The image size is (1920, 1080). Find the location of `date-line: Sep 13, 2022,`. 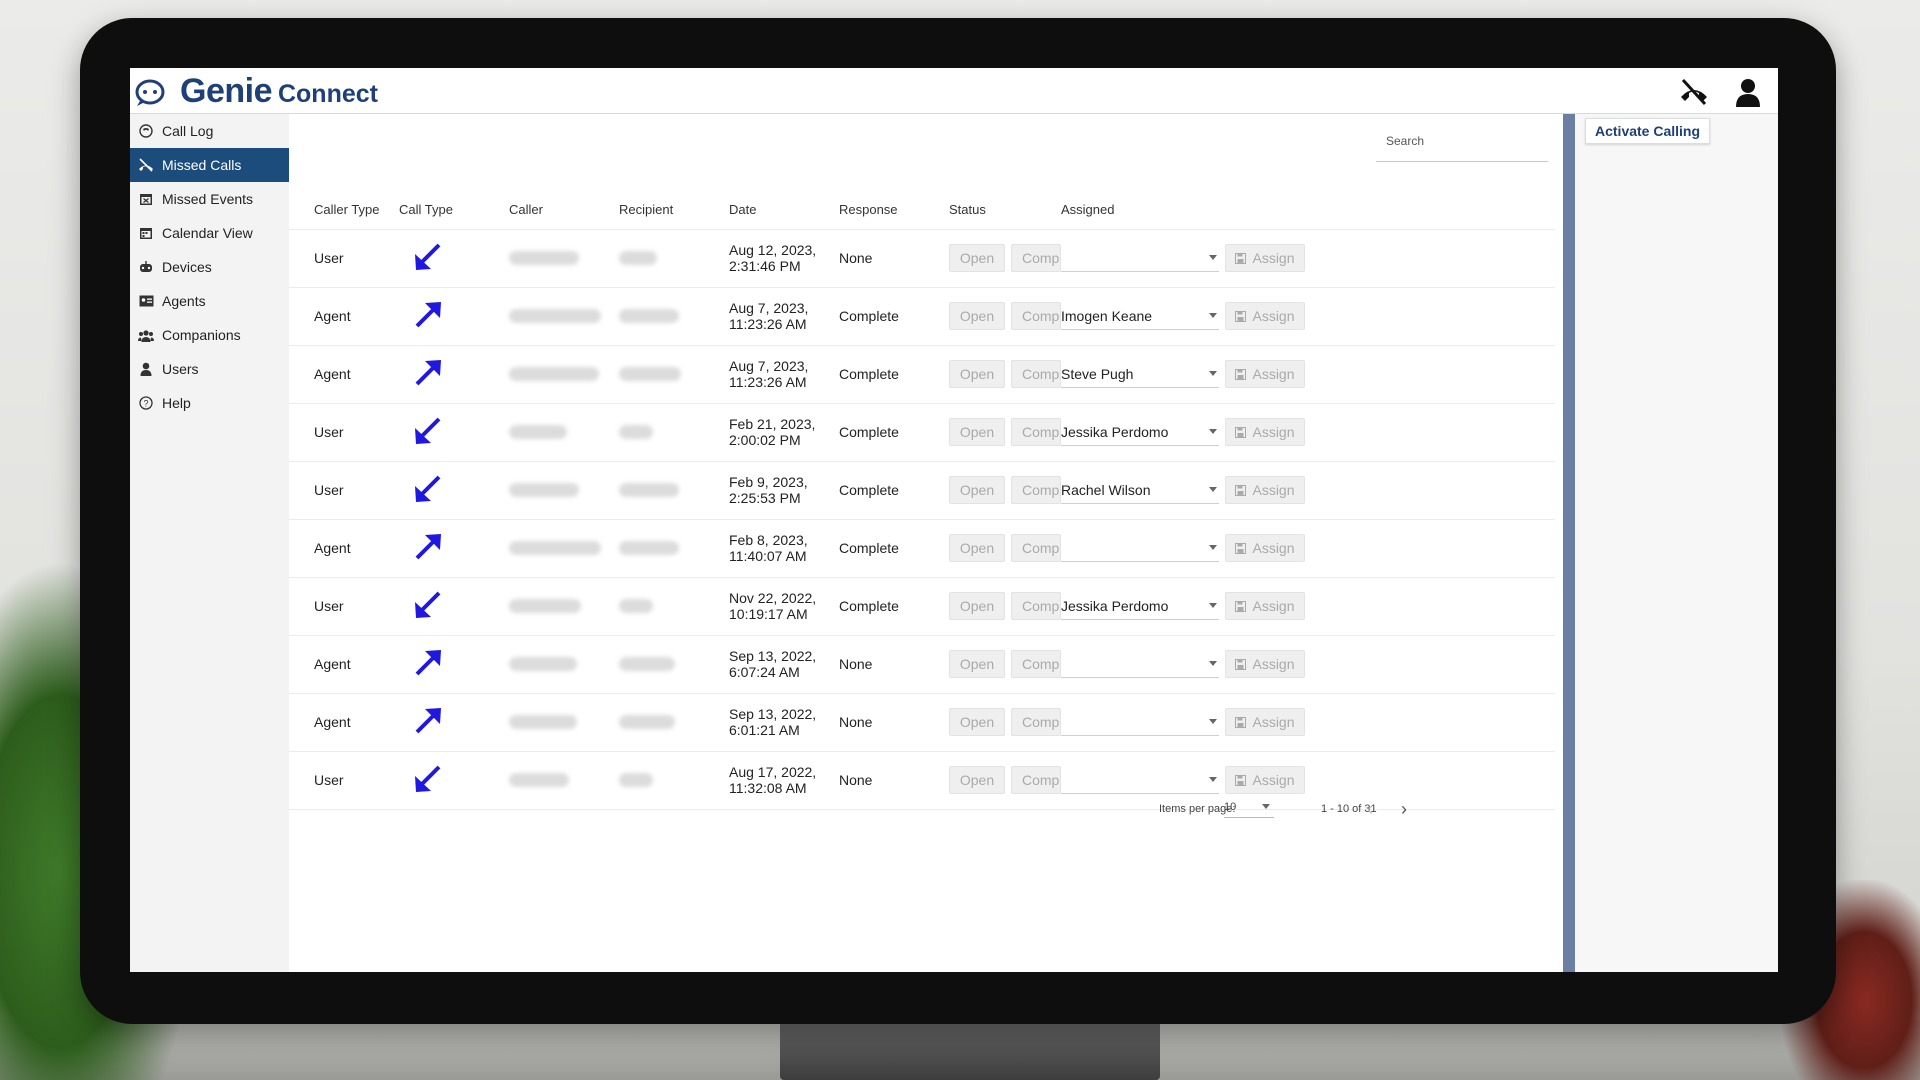

date-line: Sep 13, 2022, is located at coordinates (773, 714).